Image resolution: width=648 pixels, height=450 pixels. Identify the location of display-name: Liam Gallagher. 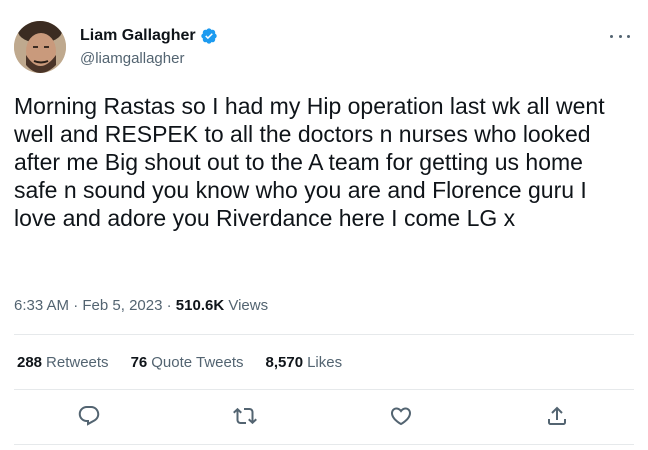
(138, 36).